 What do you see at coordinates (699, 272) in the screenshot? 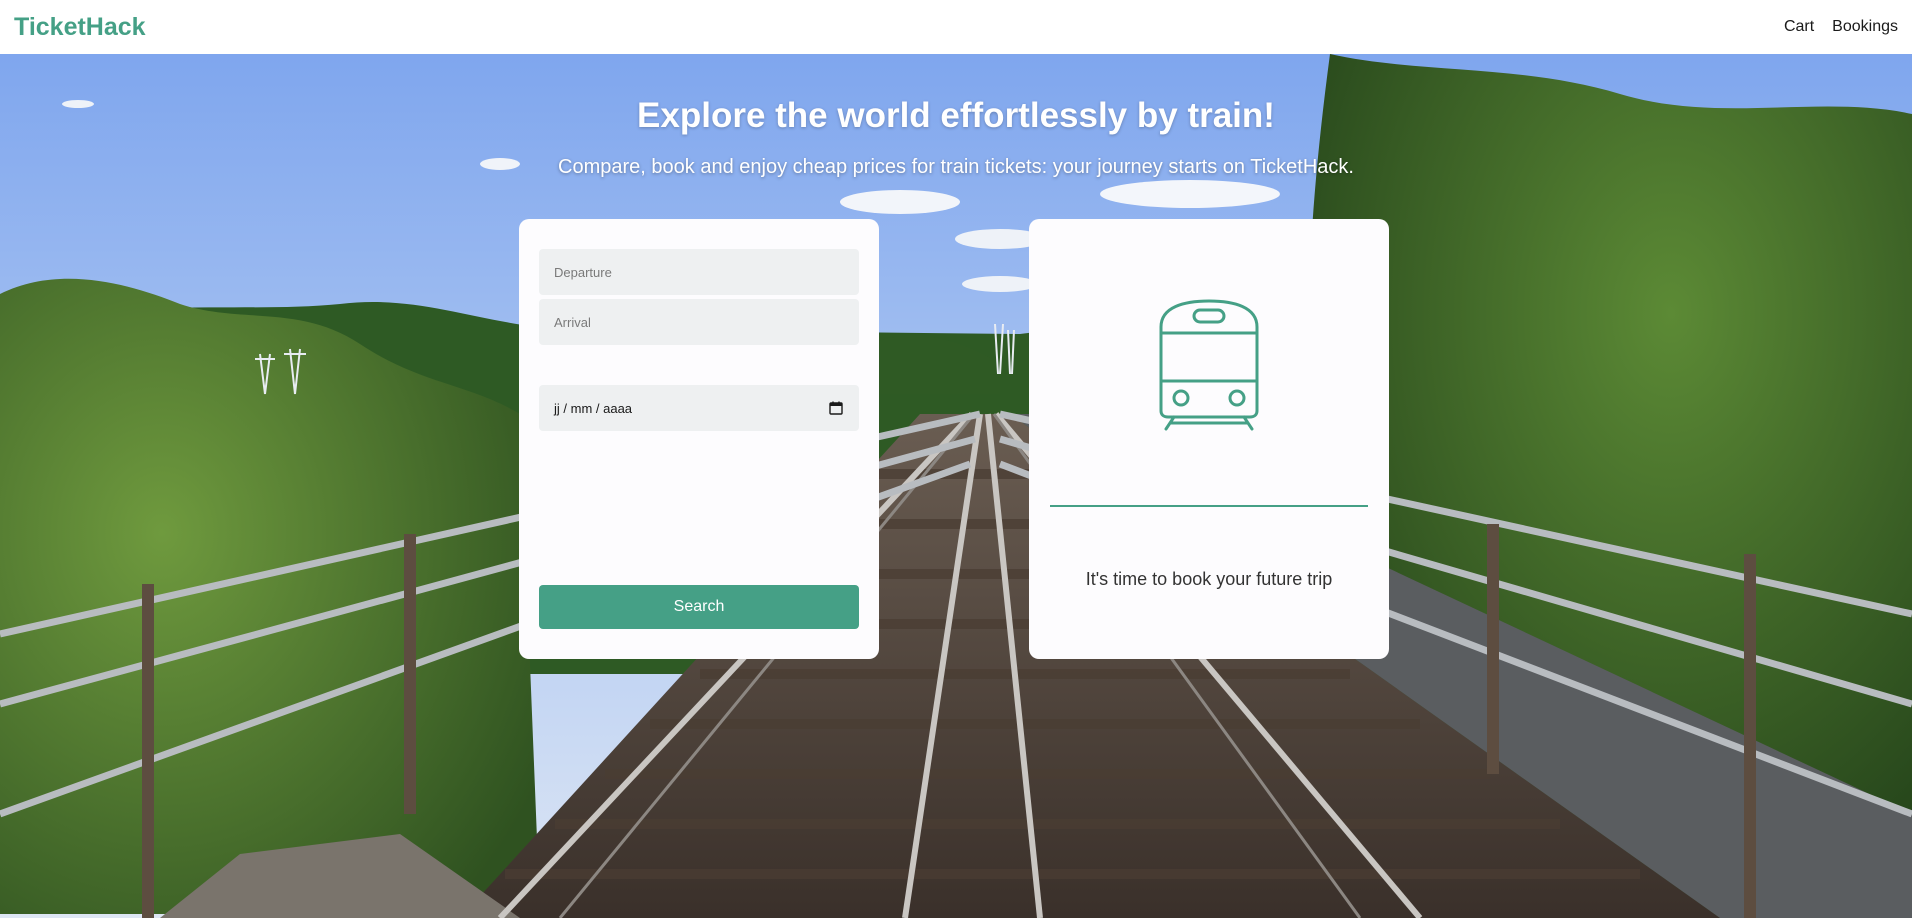
I see `departure-input` at bounding box center [699, 272].